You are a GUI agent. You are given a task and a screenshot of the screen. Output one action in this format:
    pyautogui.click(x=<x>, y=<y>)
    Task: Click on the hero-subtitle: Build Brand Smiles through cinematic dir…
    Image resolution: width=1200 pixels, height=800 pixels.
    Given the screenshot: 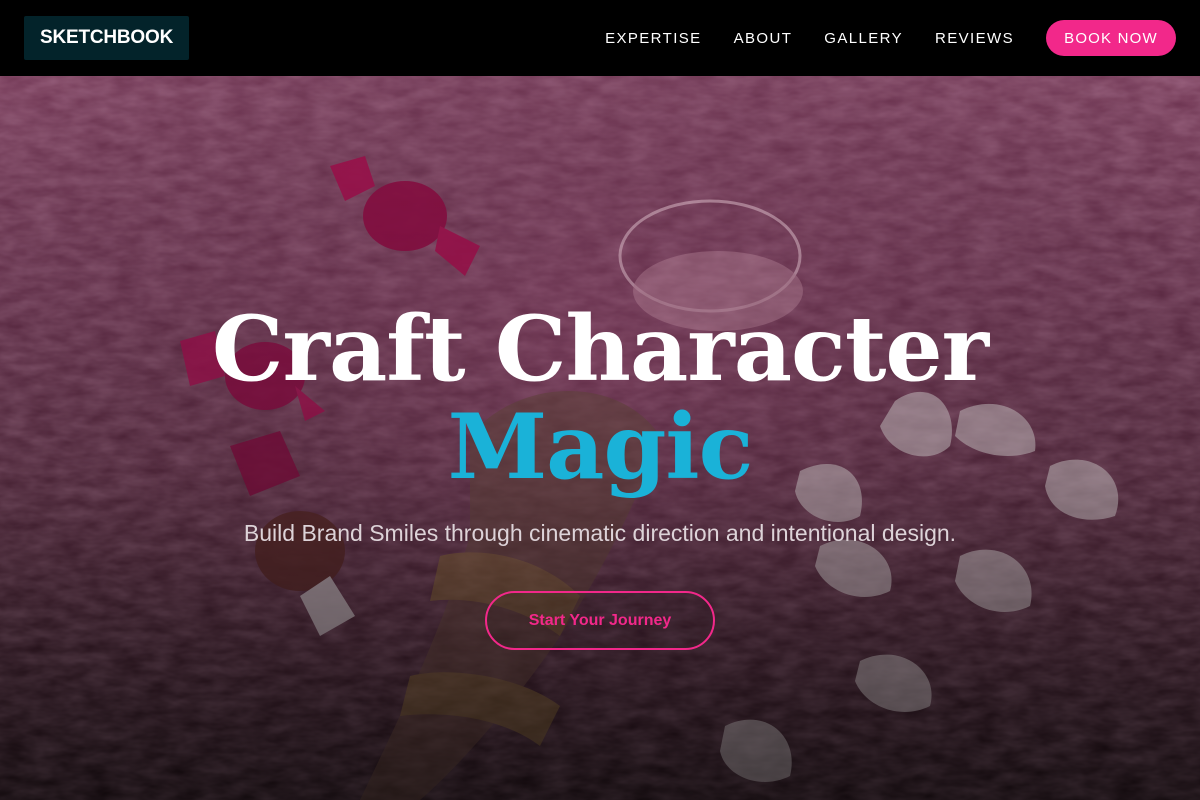 What is the action you would take?
    pyautogui.click(x=600, y=533)
    